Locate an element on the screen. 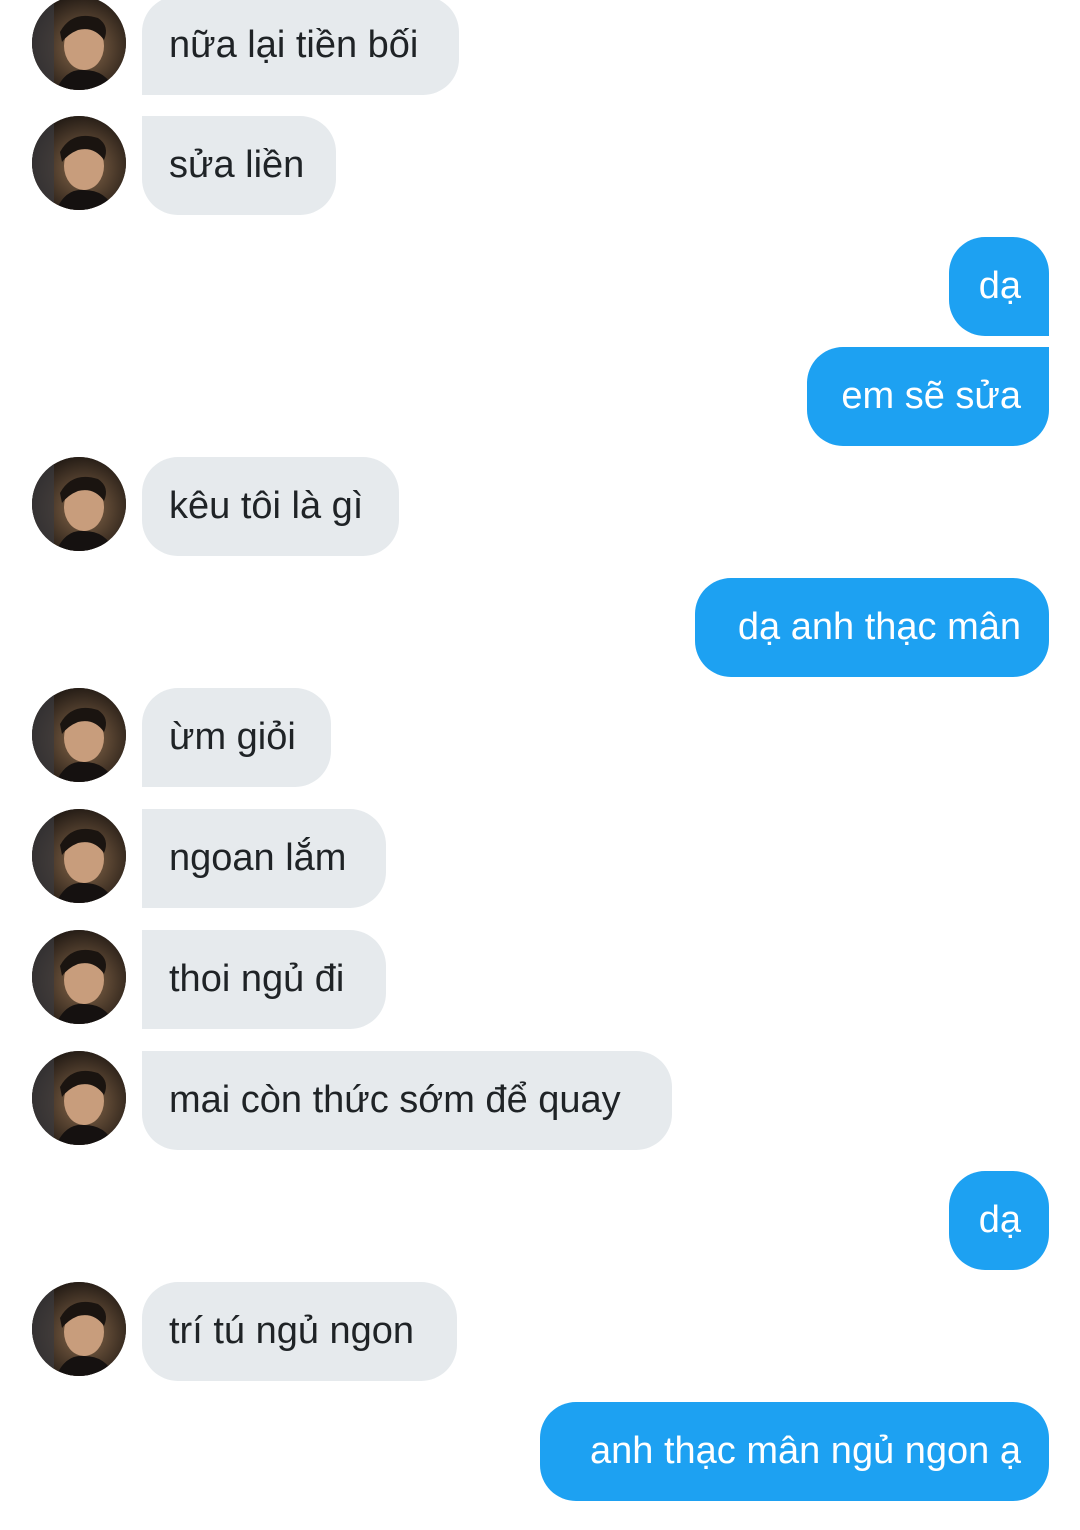 This screenshot has width=1080, height=1530. outgoing-message-bubble: em sẽ sửa is located at coordinates (928, 396).